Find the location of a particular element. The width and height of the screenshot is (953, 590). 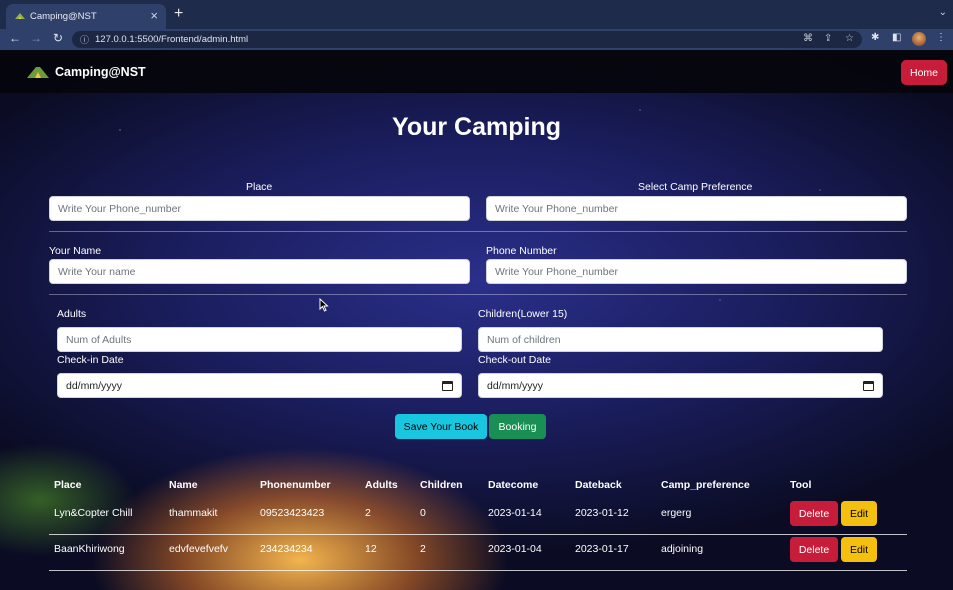

checkin-label: Check-in Date is located at coordinates (90, 360).